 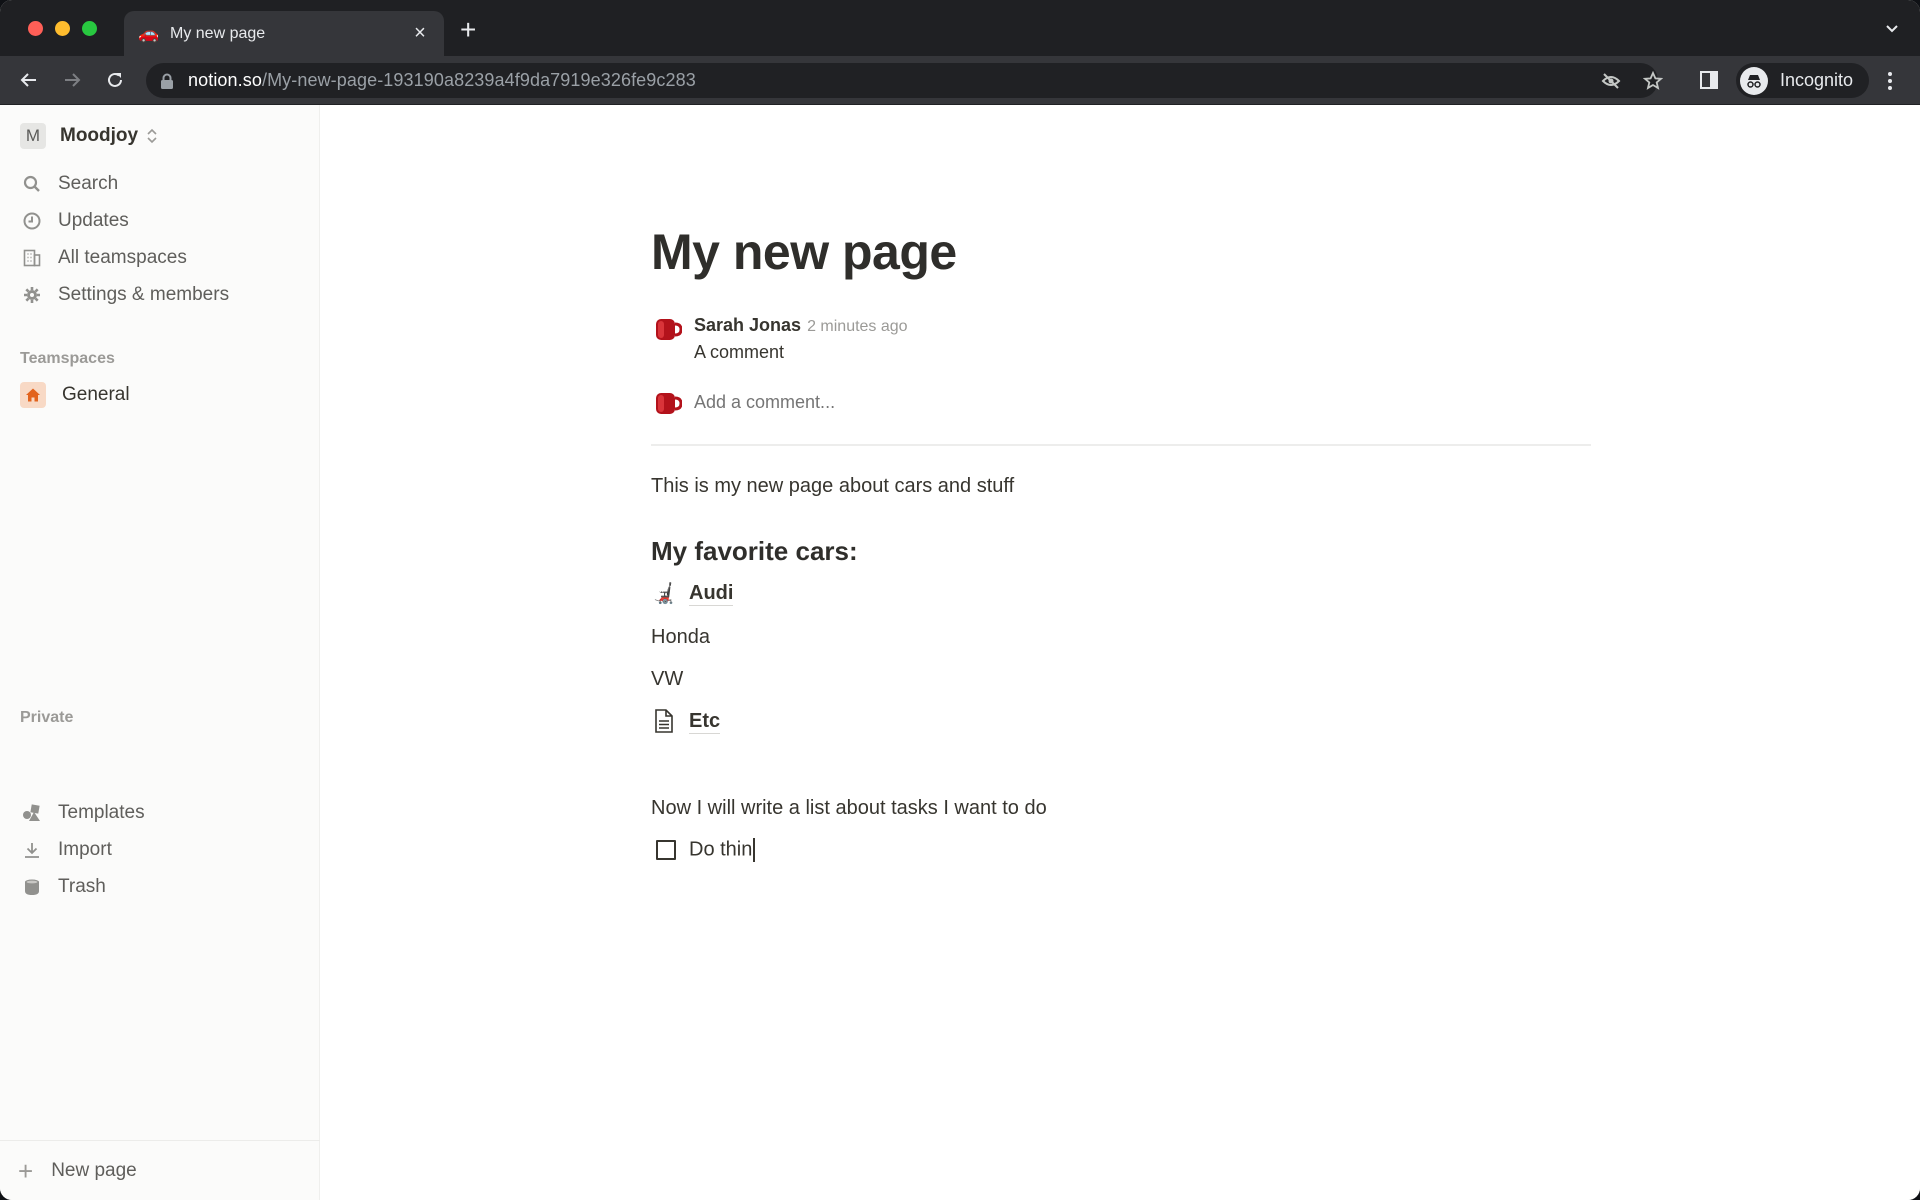 I want to click on text-cursor, so click(x=754, y=850).